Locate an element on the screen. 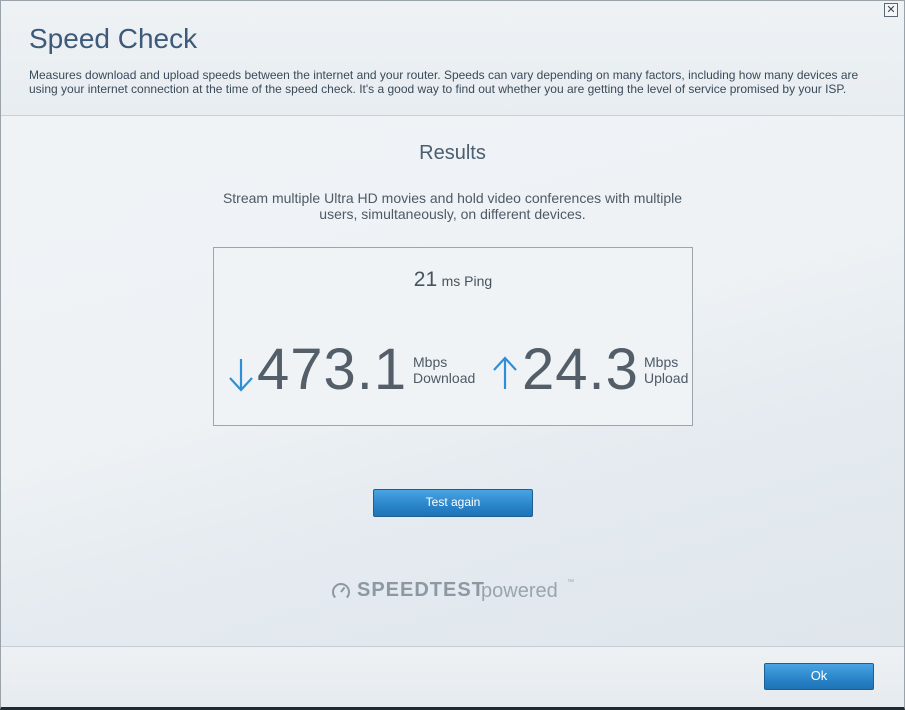  close-icon: ✕ is located at coordinates (891, 9).